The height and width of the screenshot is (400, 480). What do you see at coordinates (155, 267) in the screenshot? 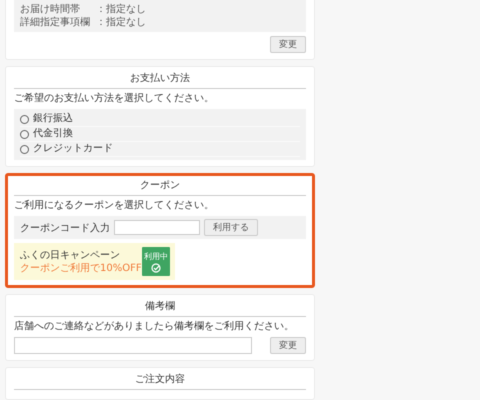
I see `check-icon` at bounding box center [155, 267].